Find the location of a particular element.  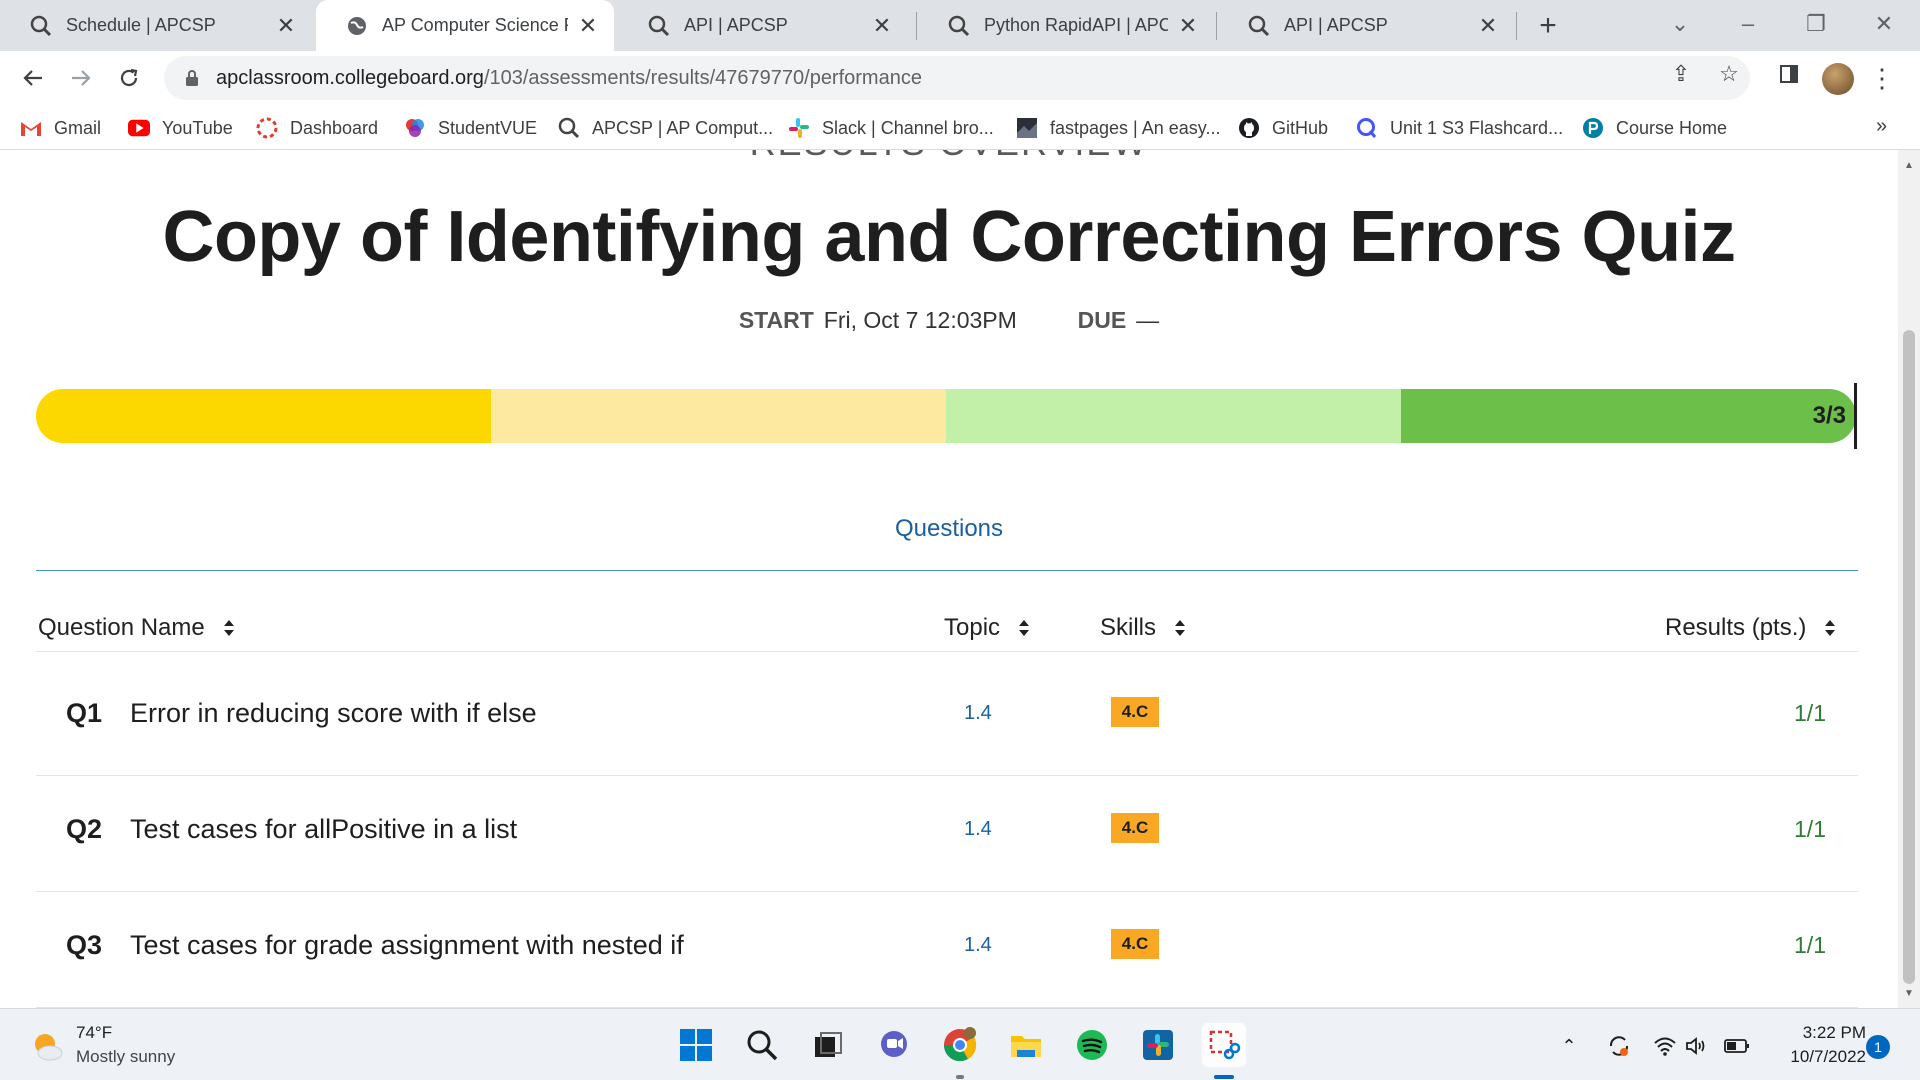

slack-app-icon is located at coordinates (1158, 1045).